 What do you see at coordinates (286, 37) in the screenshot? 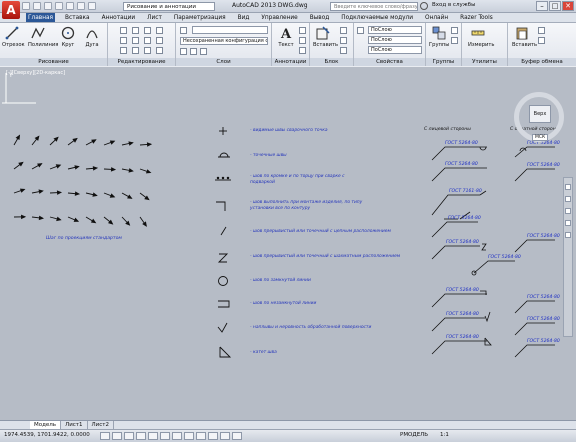
I see `text-button: A Текст` at bounding box center [286, 37].